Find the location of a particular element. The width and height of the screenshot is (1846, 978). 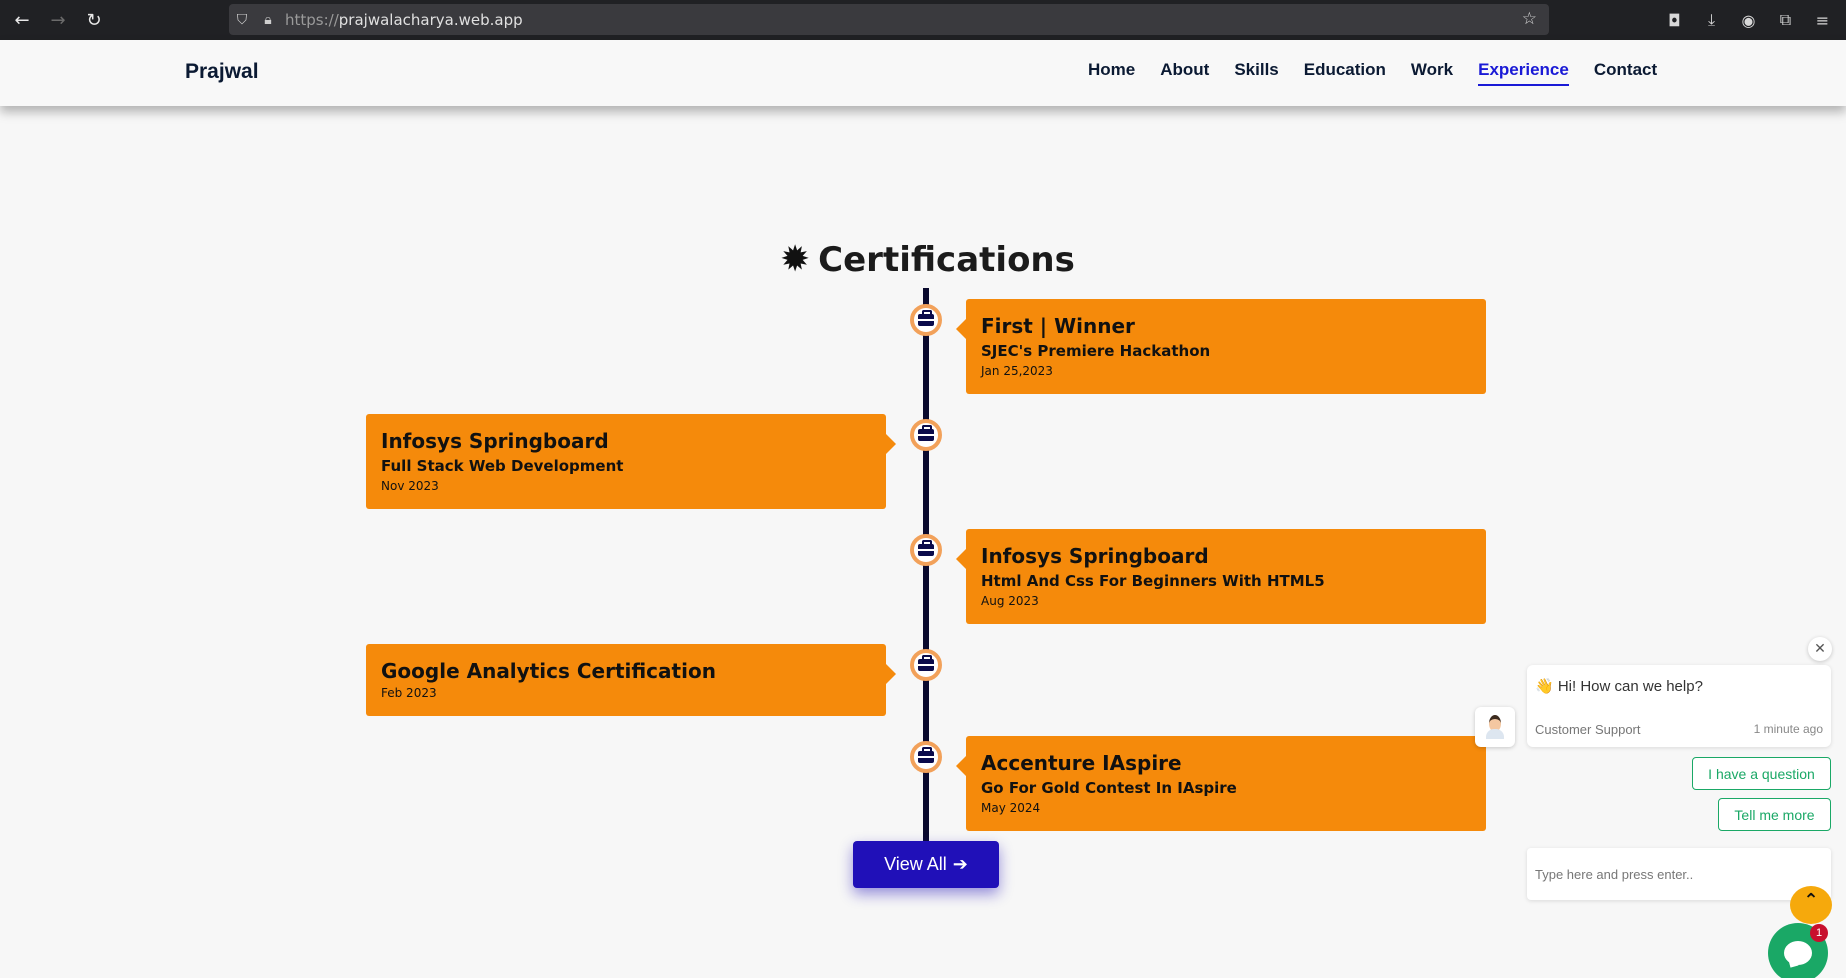

card-title: First | Winner is located at coordinates (1058, 326).